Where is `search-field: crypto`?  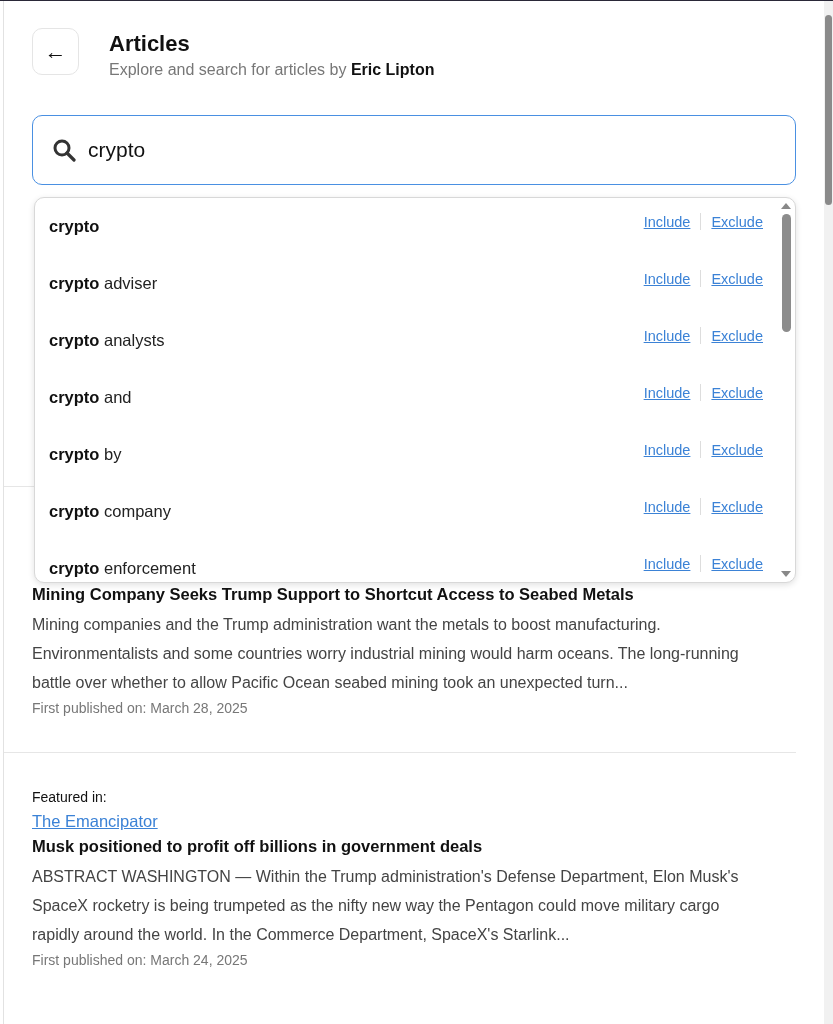 search-field: crypto is located at coordinates (414, 150).